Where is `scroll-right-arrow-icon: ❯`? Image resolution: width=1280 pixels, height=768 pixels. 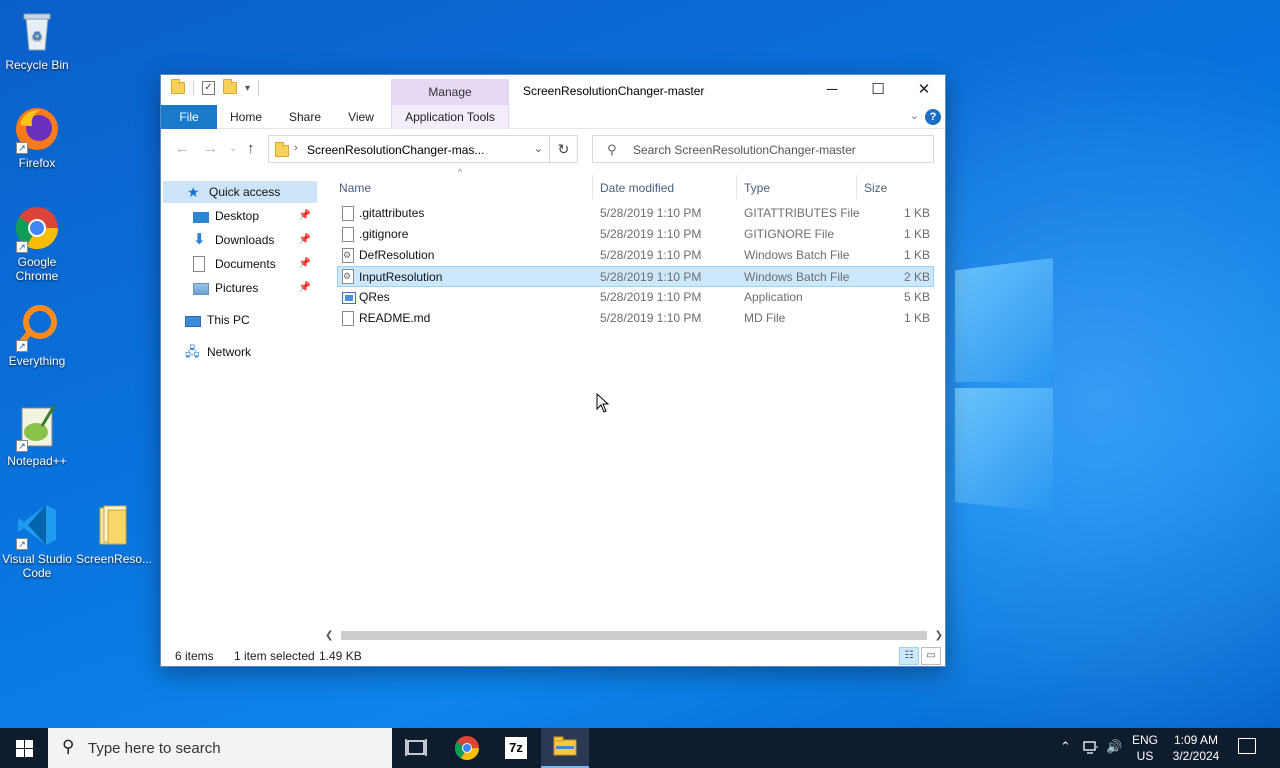
scroll-right-arrow-icon: ❯ is located at coordinates (939, 635).